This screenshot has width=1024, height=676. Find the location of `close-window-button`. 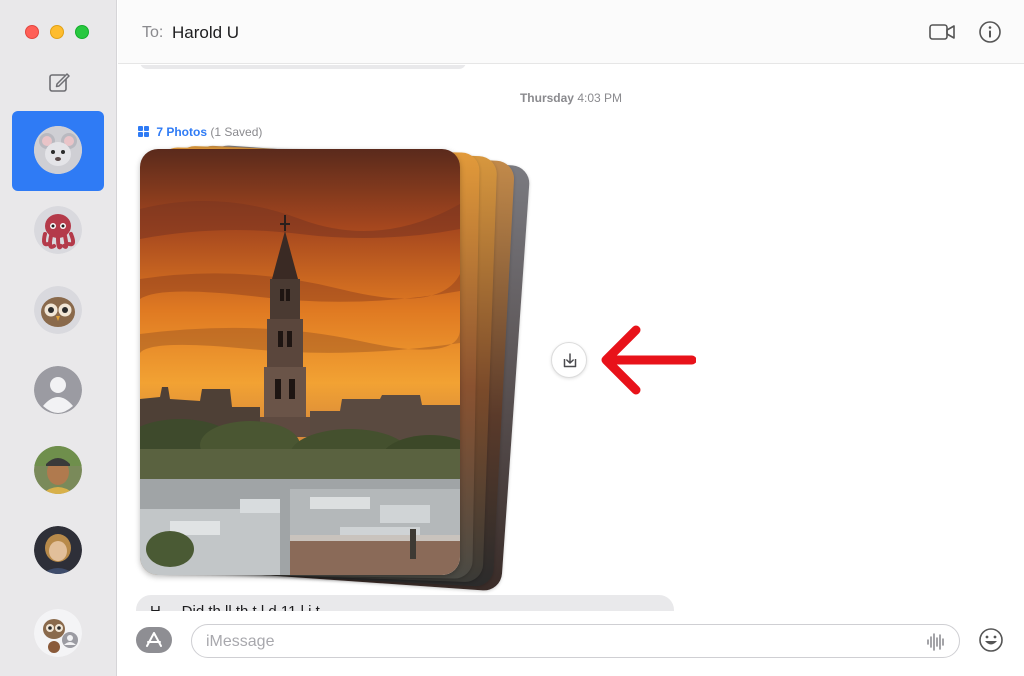

close-window-button is located at coordinates (32, 32).